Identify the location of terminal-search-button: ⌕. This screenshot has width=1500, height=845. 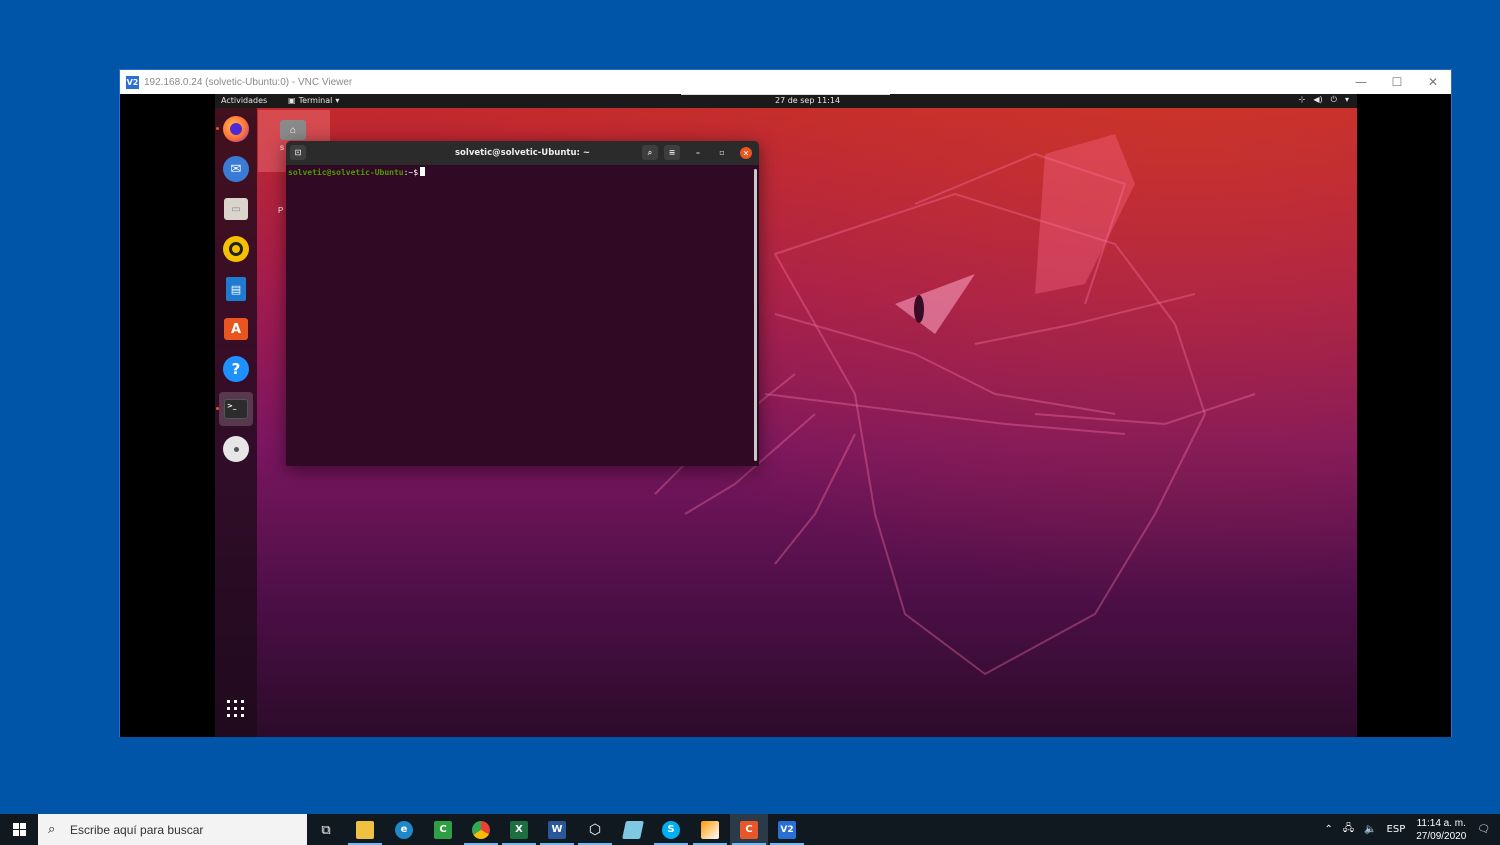
(650, 152).